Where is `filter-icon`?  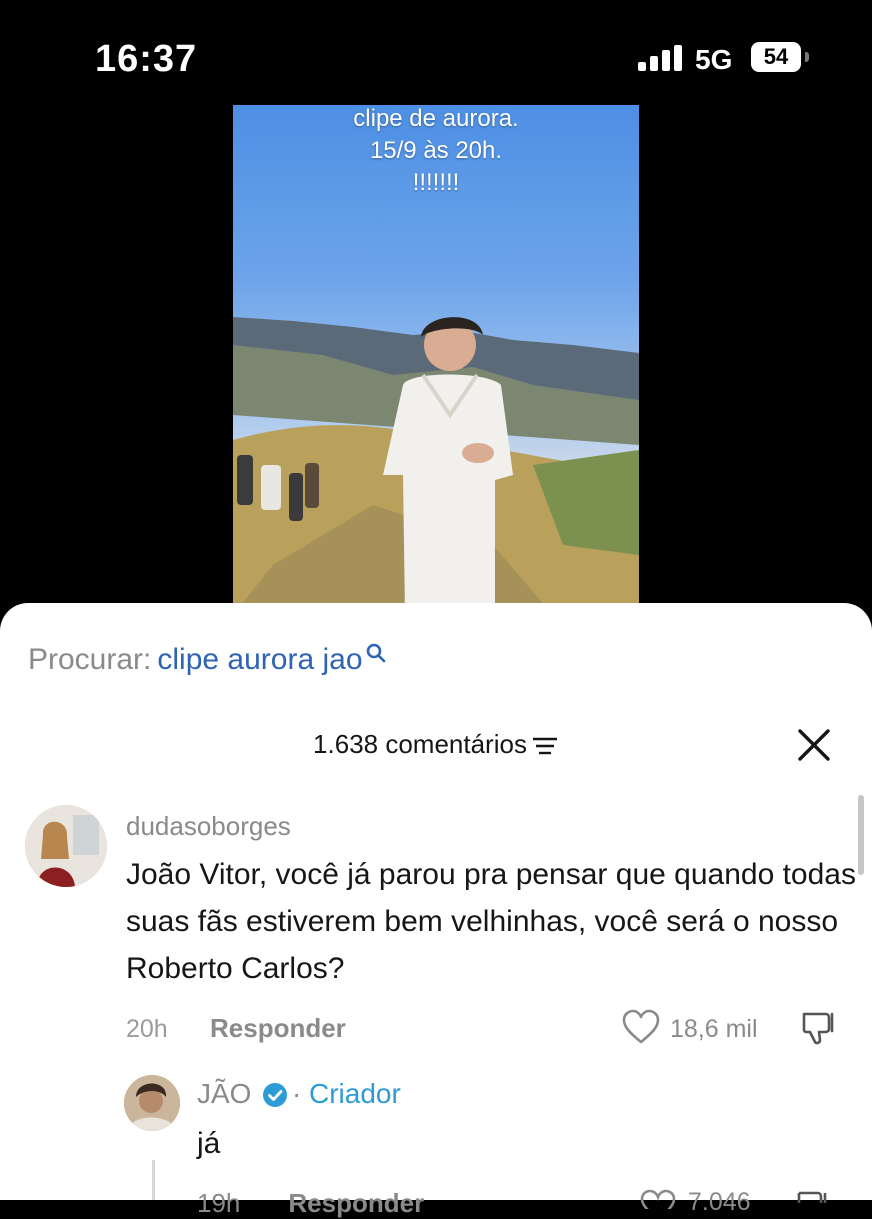
filter-icon is located at coordinates (545, 746).